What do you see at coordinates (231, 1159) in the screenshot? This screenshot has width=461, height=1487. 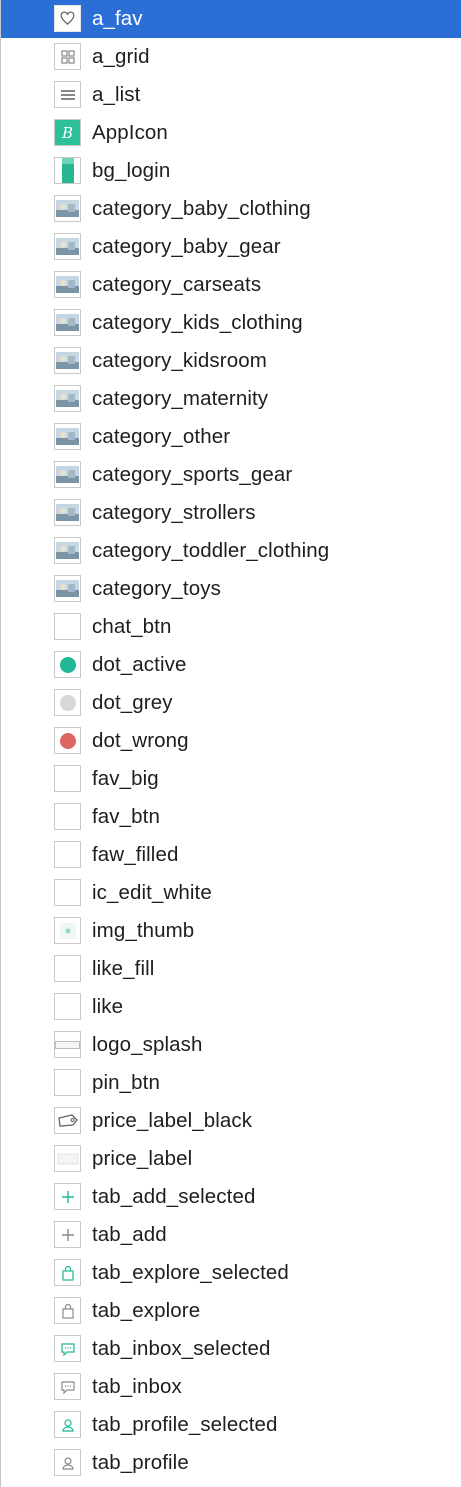 I see `asset-row: price_label` at bounding box center [231, 1159].